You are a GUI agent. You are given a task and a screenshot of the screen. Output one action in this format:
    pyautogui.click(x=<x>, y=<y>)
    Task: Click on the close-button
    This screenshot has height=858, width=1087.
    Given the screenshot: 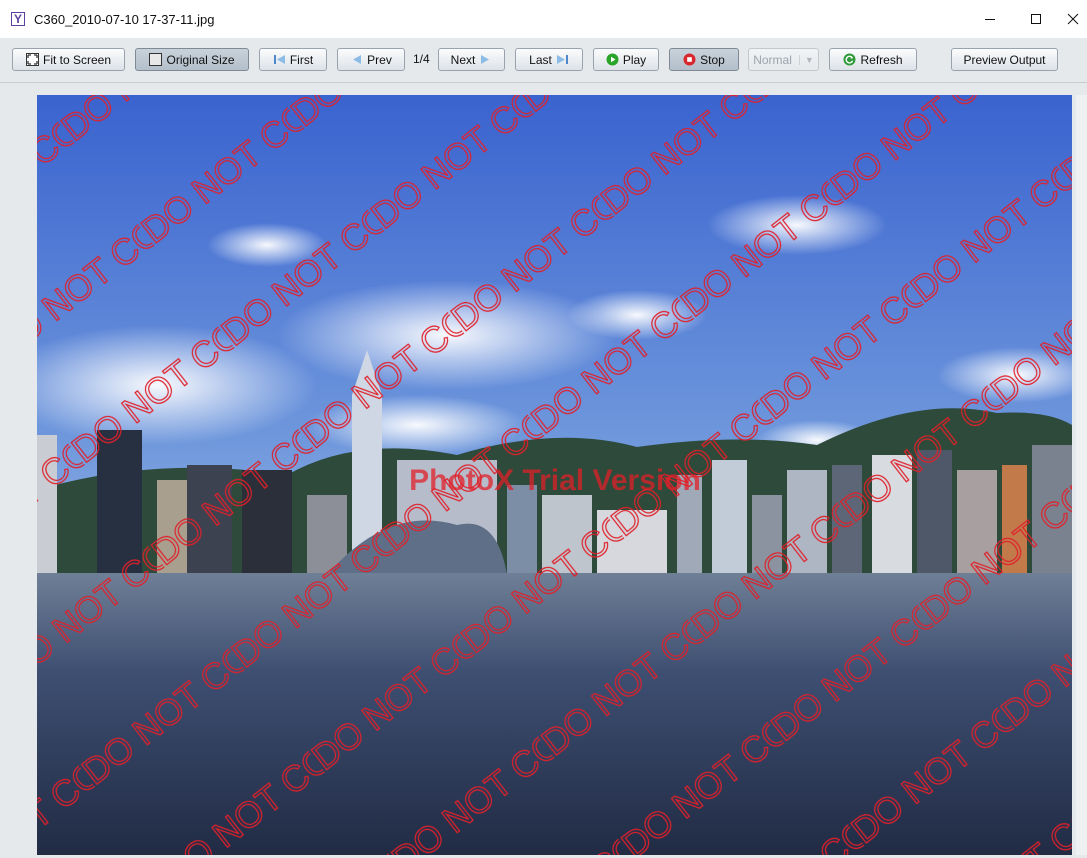 What is the action you would take?
    pyautogui.click(x=1072, y=19)
    